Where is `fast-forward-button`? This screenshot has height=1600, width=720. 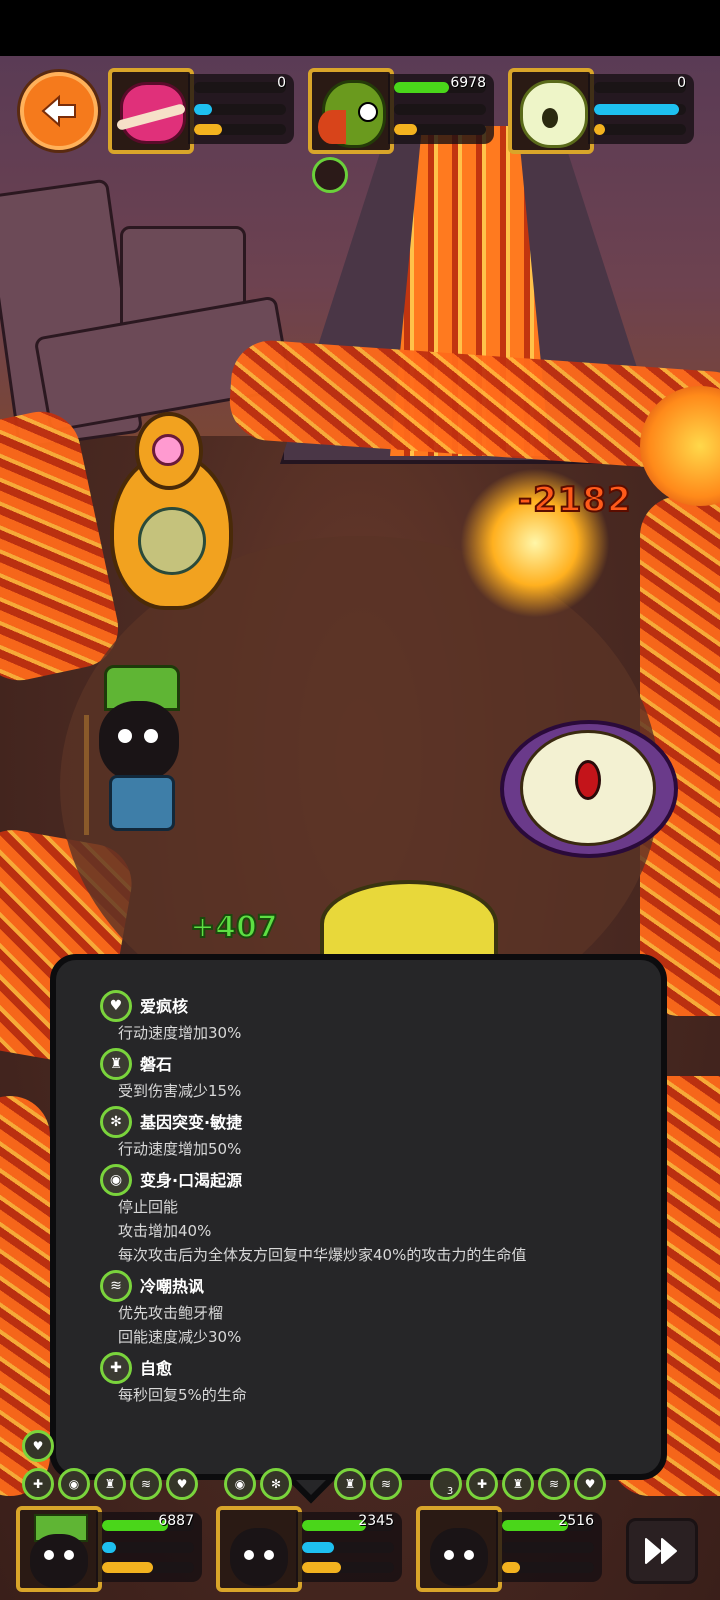 fast-forward-button is located at coordinates (662, 1551).